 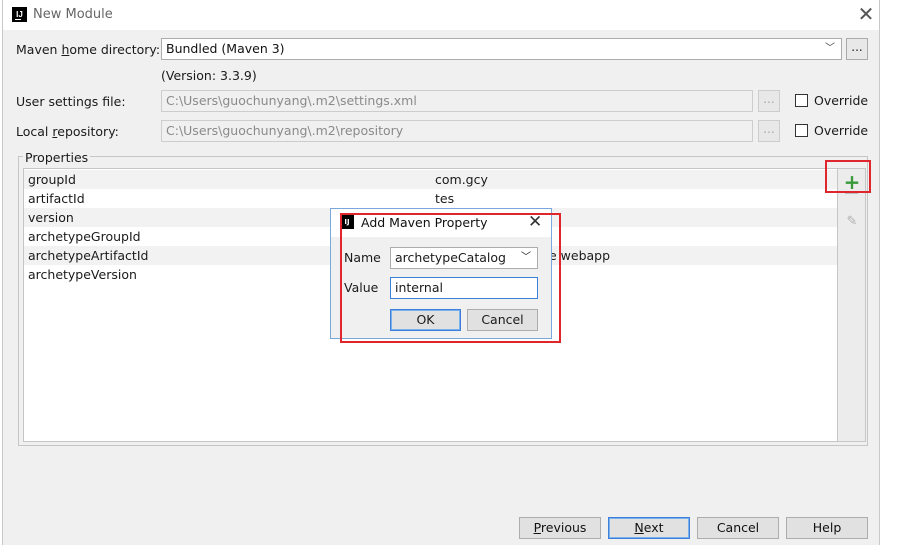 I want to click on window-titlebar: IJ New Module ✕, so click(x=441, y=15).